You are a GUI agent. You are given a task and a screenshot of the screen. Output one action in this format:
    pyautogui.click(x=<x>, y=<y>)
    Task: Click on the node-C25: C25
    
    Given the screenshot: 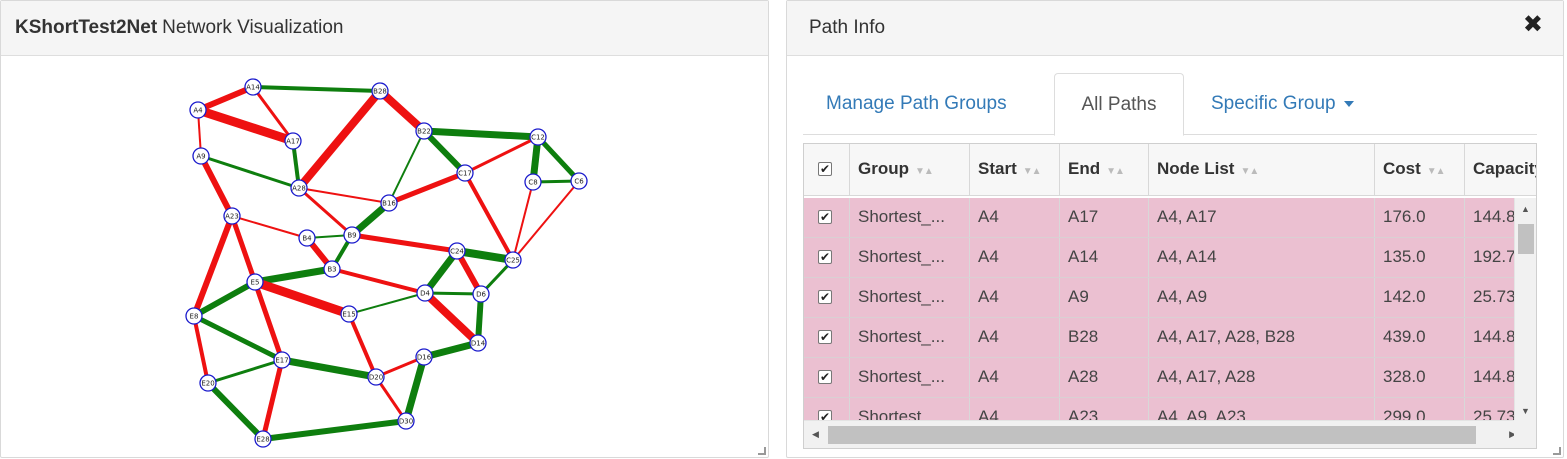 What is the action you would take?
    pyautogui.click(x=513, y=260)
    